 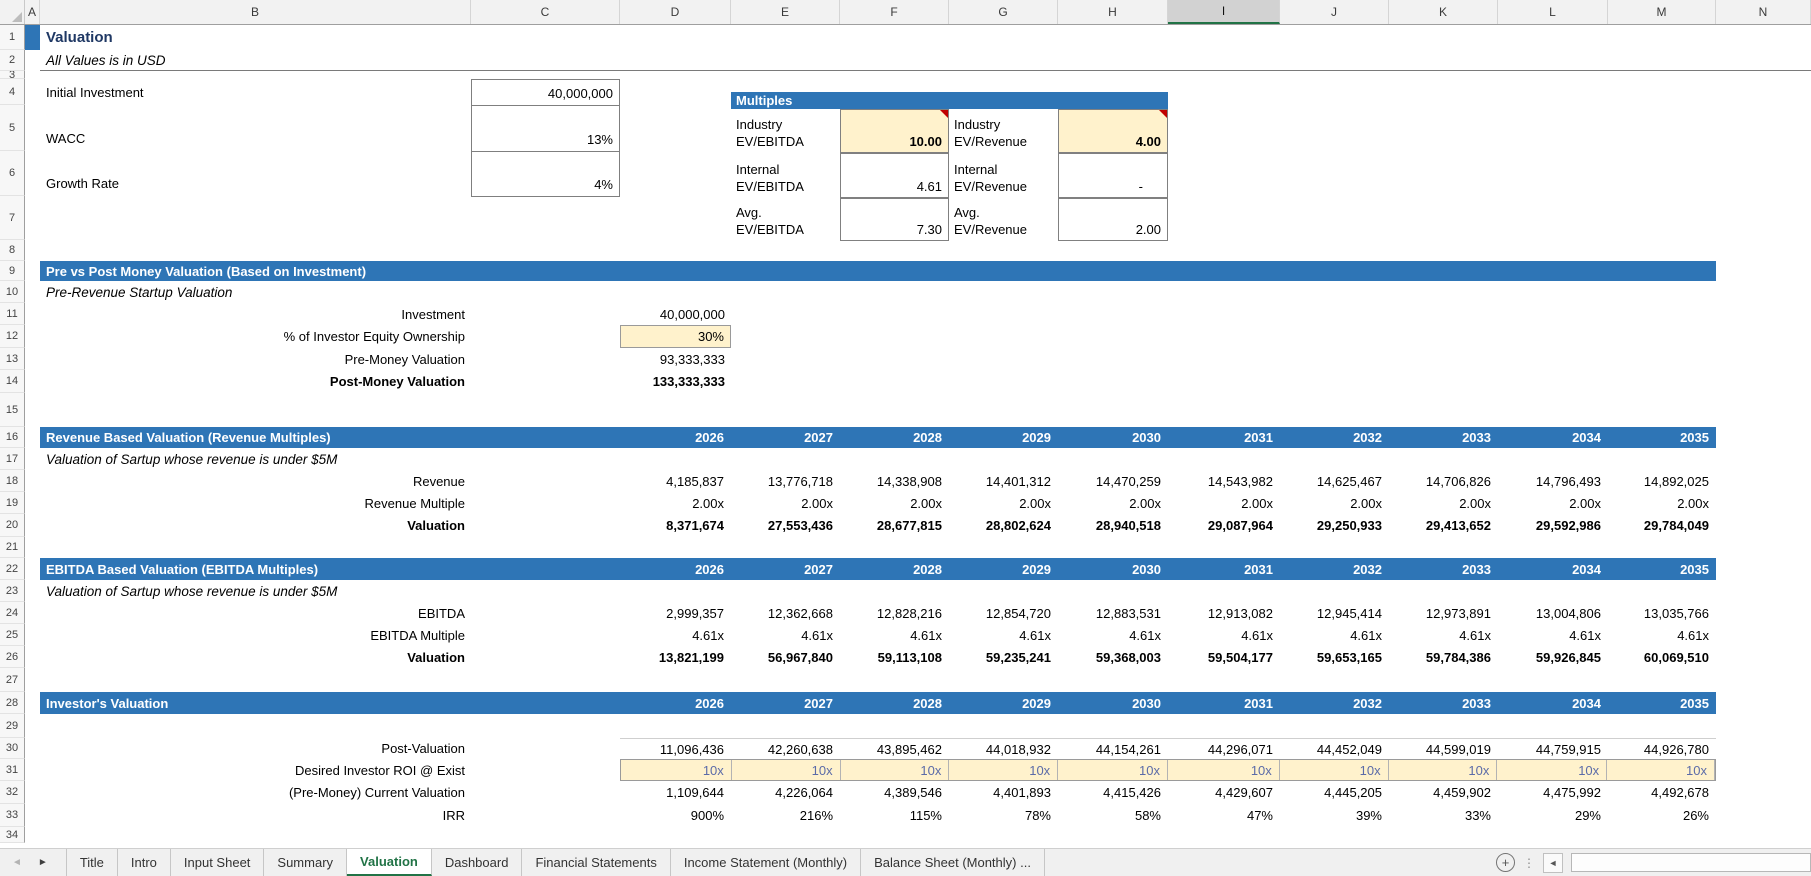 What do you see at coordinates (545, 93) in the screenshot?
I see `initial-investment-value: 40,000,000` at bounding box center [545, 93].